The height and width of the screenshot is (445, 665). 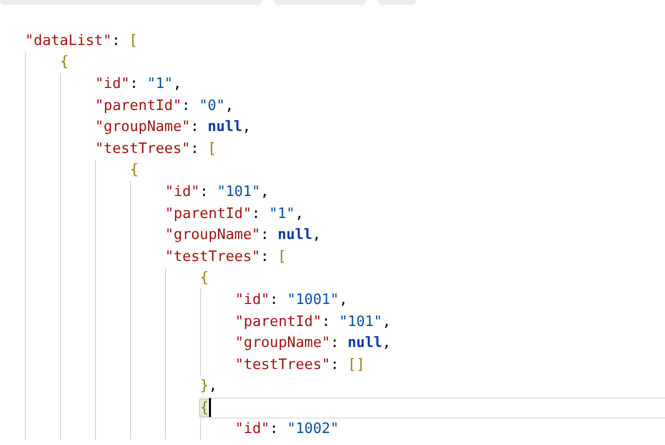 What do you see at coordinates (287, 429) in the screenshot?
I see `code-line: "id": "1002"` at bounding box center [287, 429].